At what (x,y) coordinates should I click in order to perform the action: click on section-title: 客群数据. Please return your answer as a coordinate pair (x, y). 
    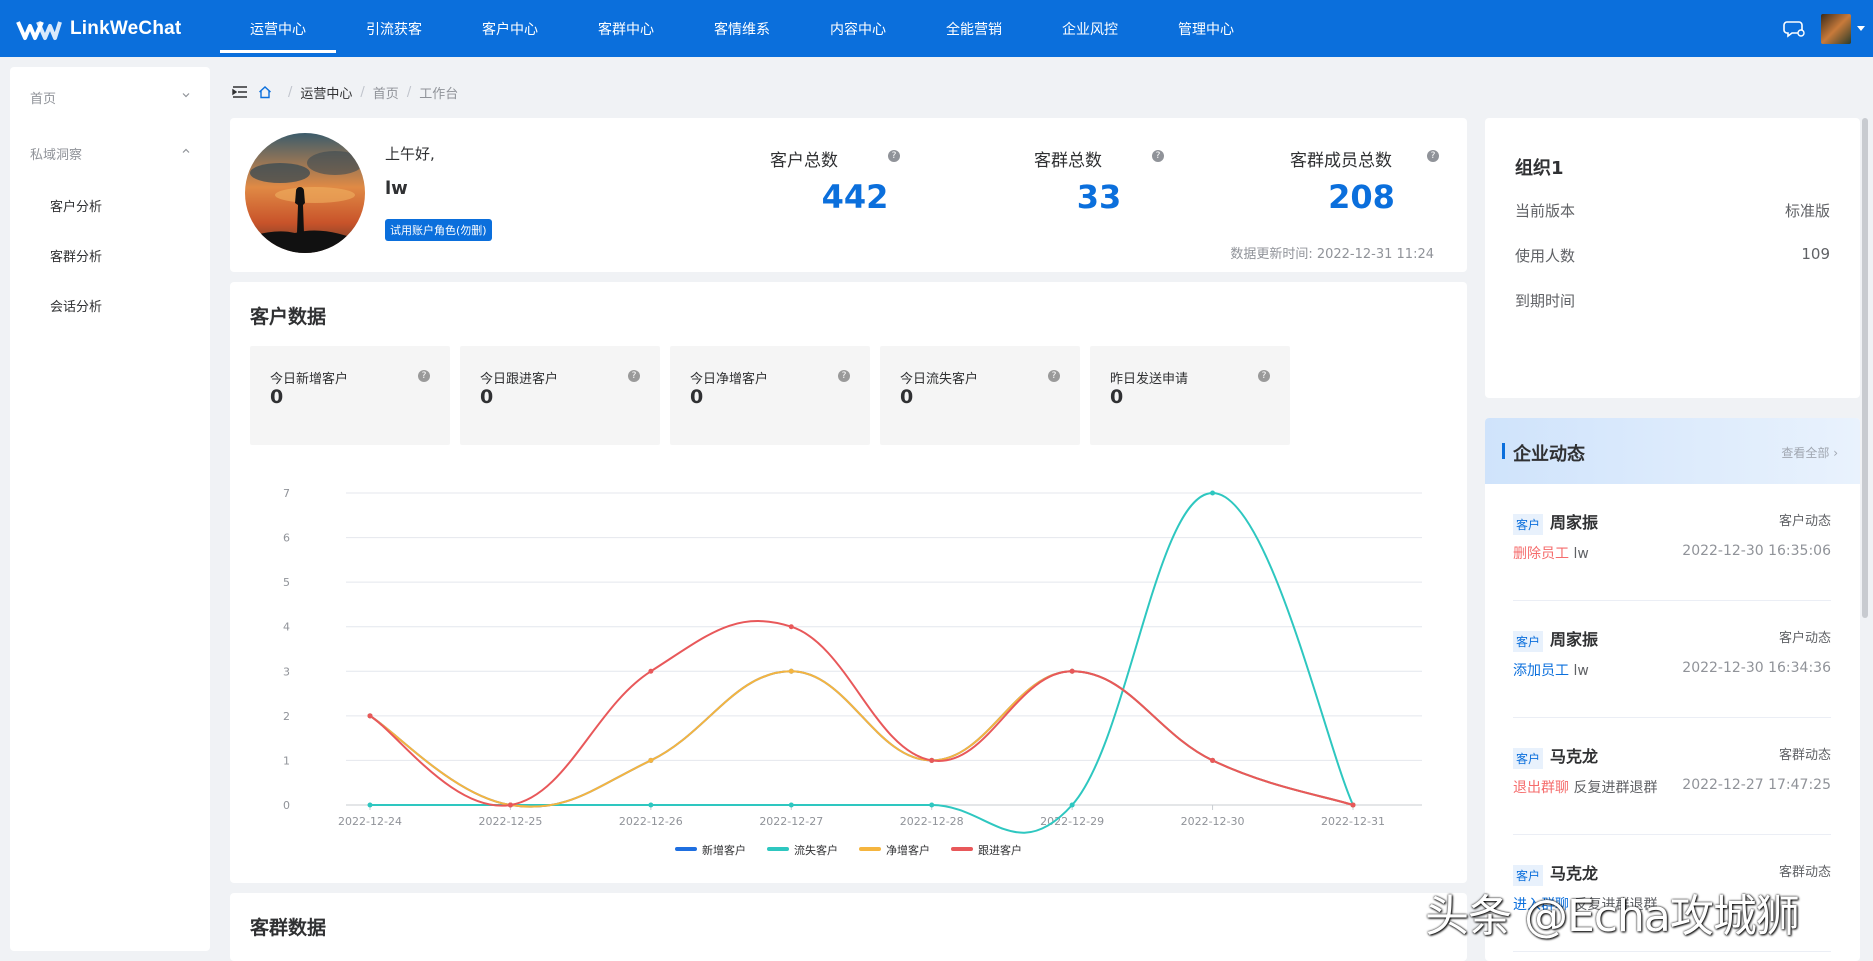
    Looking at the image, I should click on (288, 928).